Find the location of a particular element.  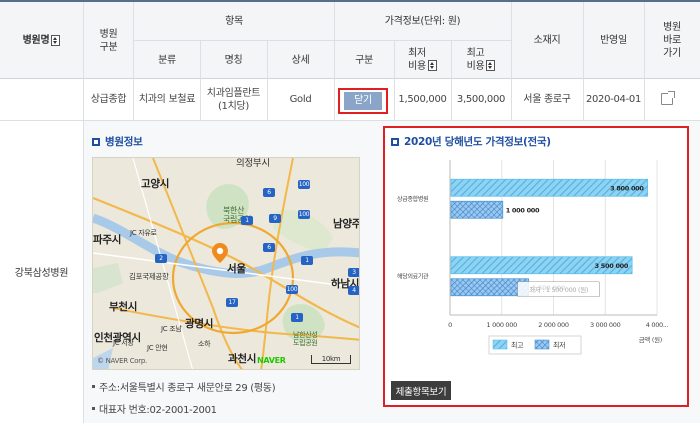

legend-label-min: 최저 is located at coordinates (559, 345).